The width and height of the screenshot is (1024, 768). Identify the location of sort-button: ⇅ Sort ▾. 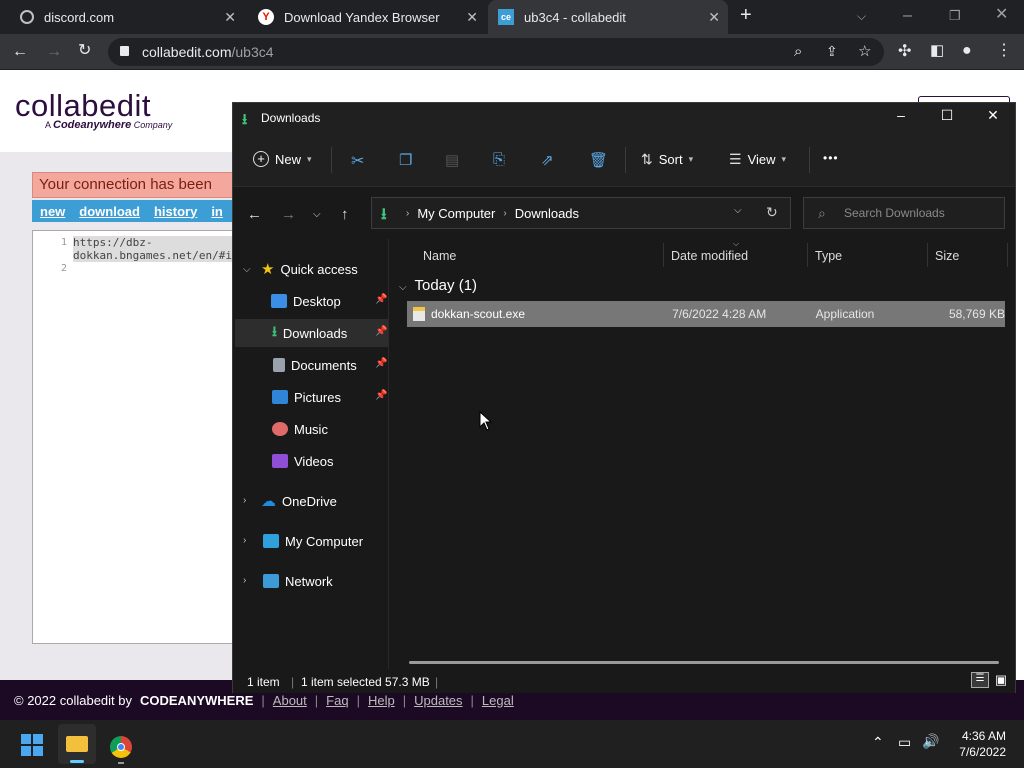
(667, 159).